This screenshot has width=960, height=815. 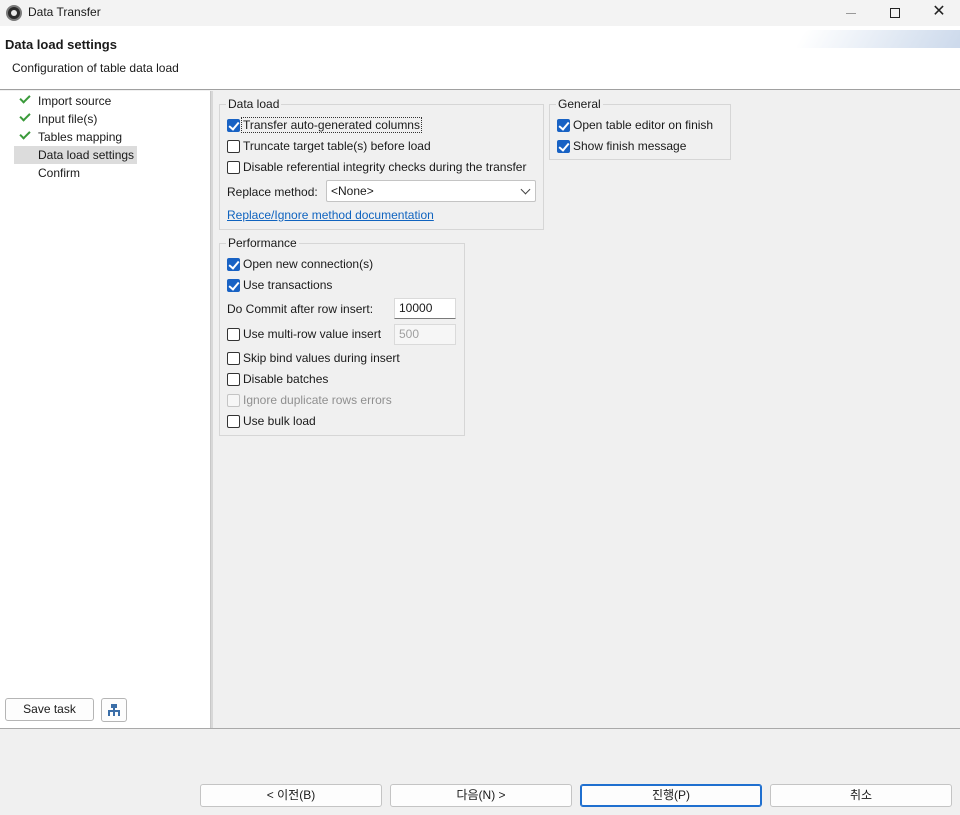 I want to click on minimize-icon, so click(x=851, y=13).